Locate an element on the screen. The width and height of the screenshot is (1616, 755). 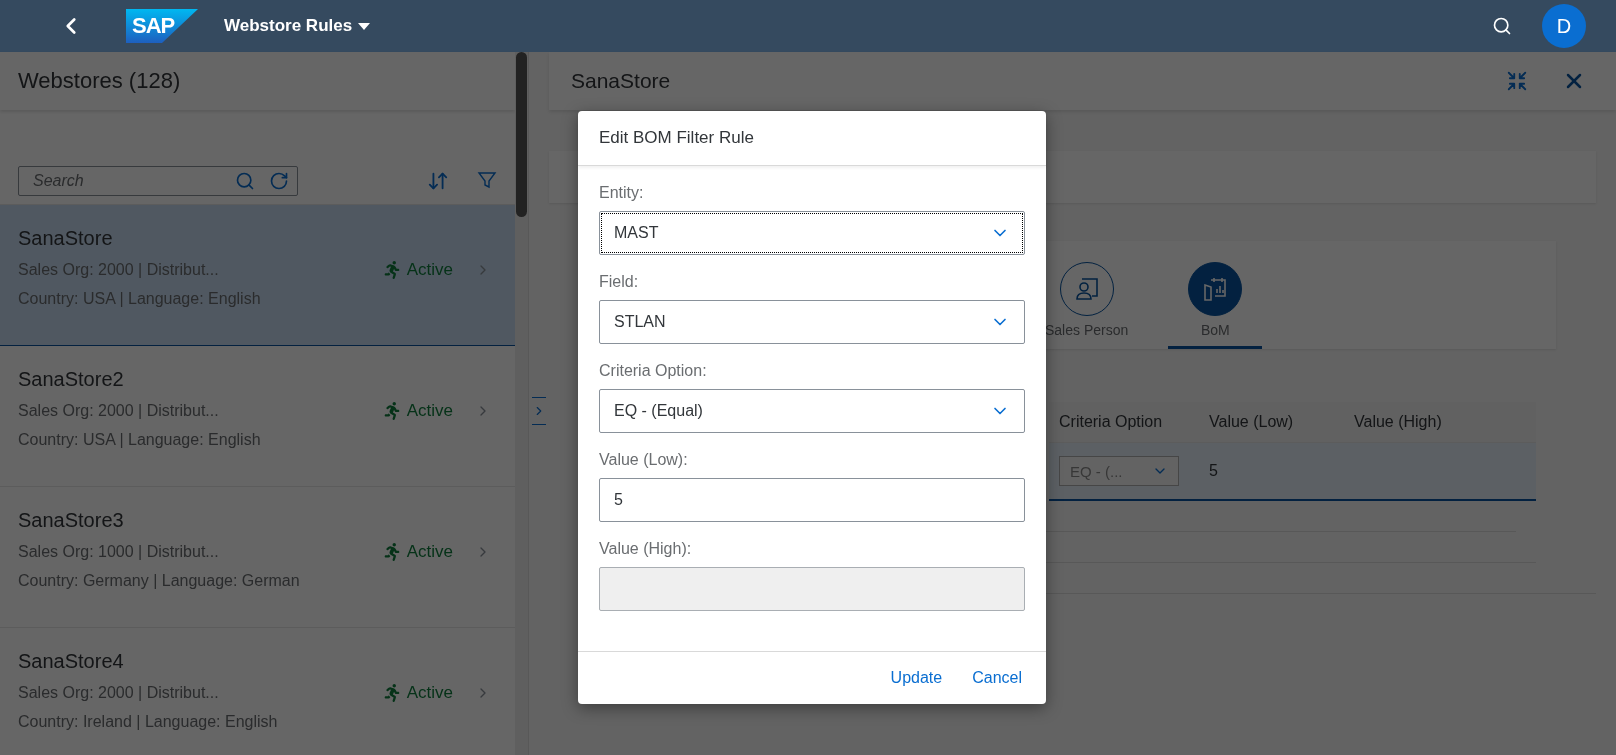
filter-icon is located at coordinates (487, 180).